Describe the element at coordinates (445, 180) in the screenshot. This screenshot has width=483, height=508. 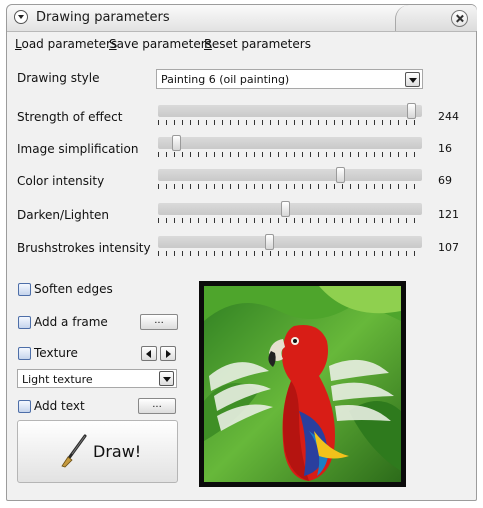
I see `color-intensity-value: 69` at that location.